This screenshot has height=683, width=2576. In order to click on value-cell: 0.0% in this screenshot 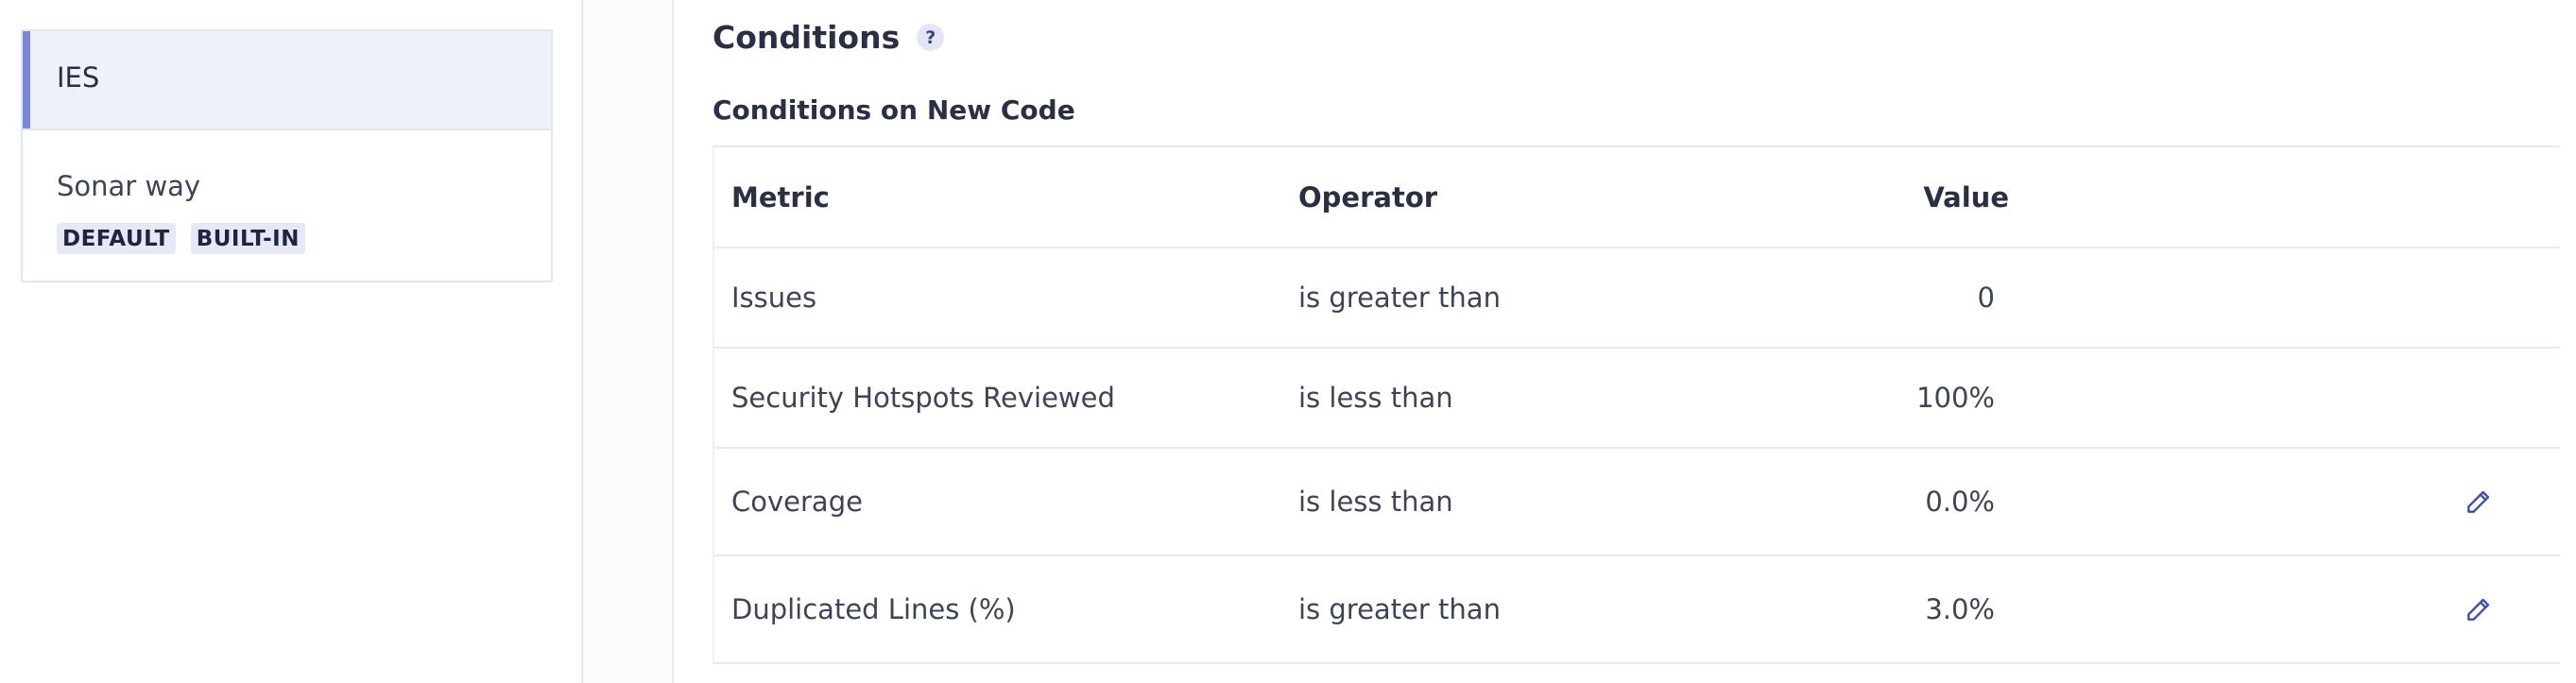, I will do `click(1960, 502)`.